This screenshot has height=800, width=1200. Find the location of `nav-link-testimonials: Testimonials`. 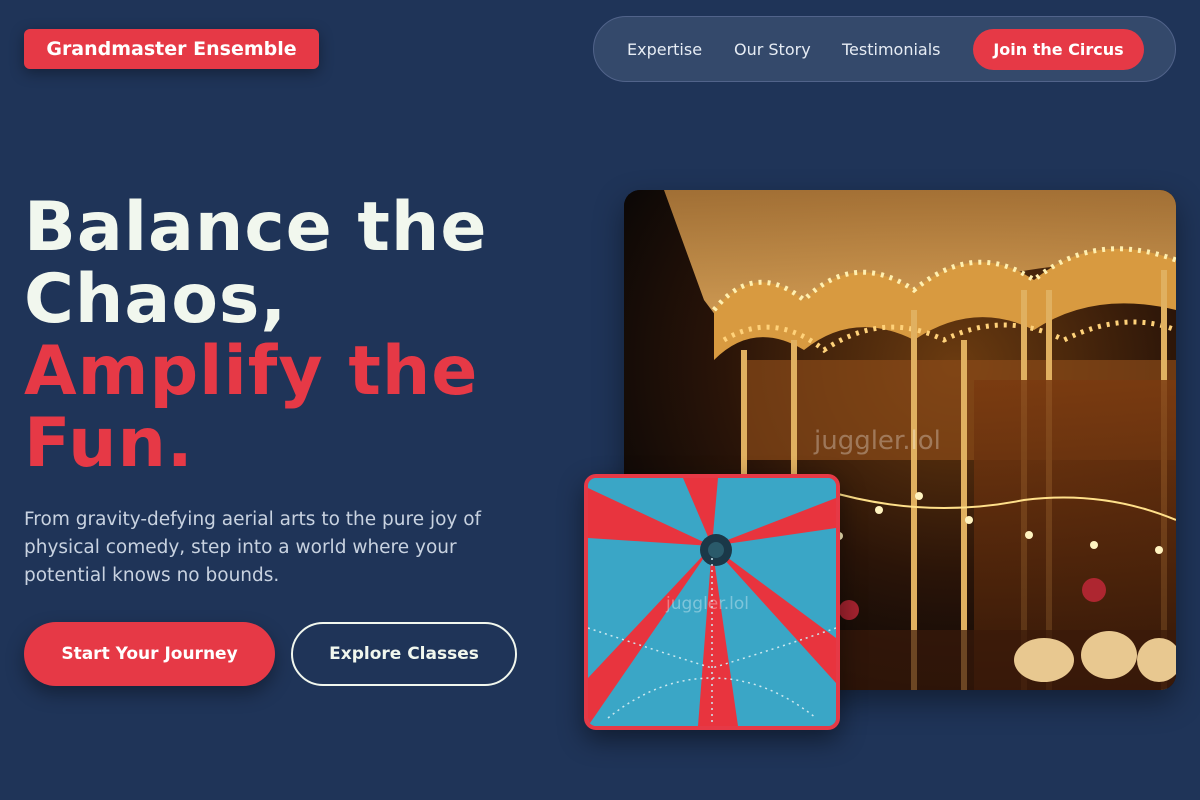

nav-link-testimonials: Testimonials is located at coordinates (891, 49).